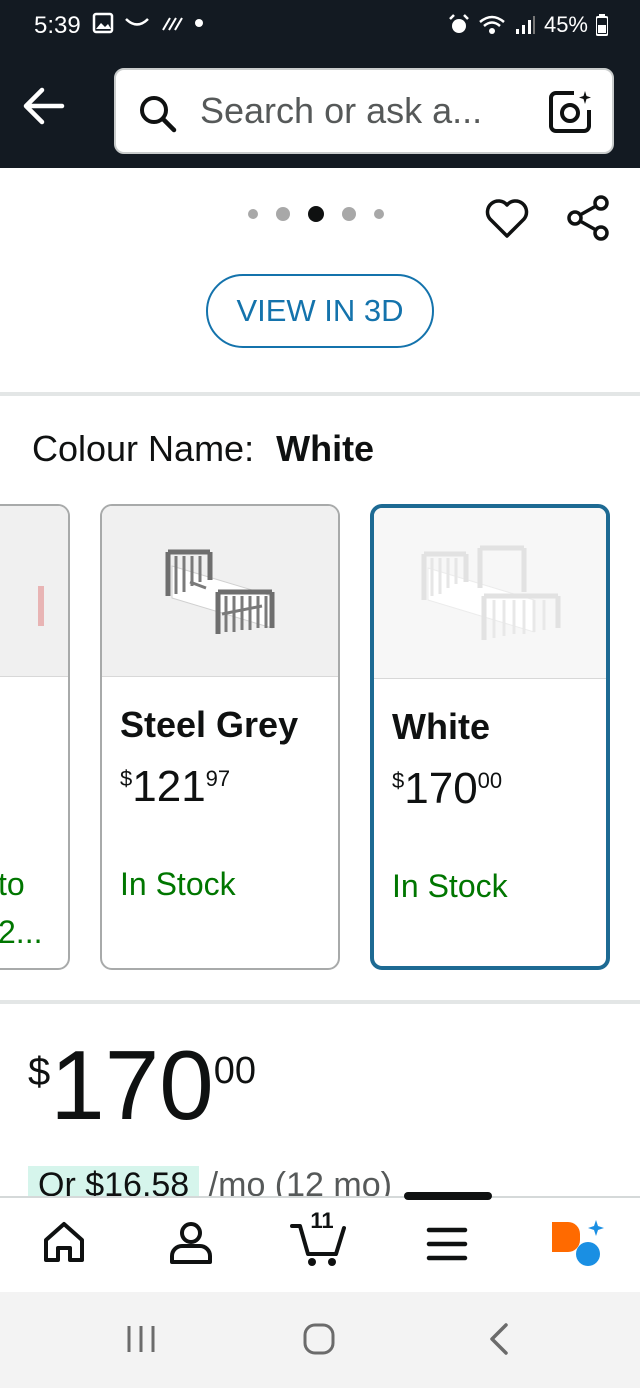  I want to click on swatch-stock-line1: to, so click(12, 884).